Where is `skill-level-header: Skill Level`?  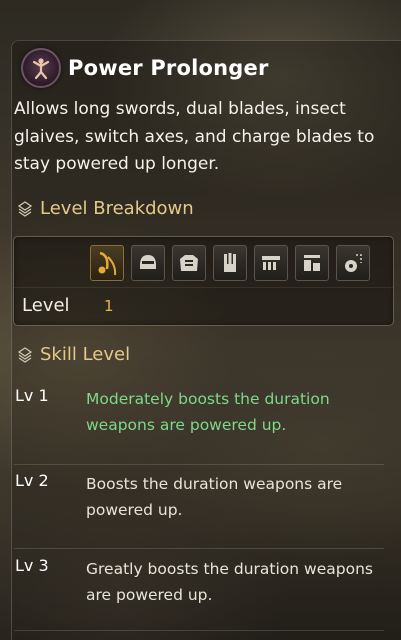 skill-level-header: Skill Level is located at coordinates (73, 354).